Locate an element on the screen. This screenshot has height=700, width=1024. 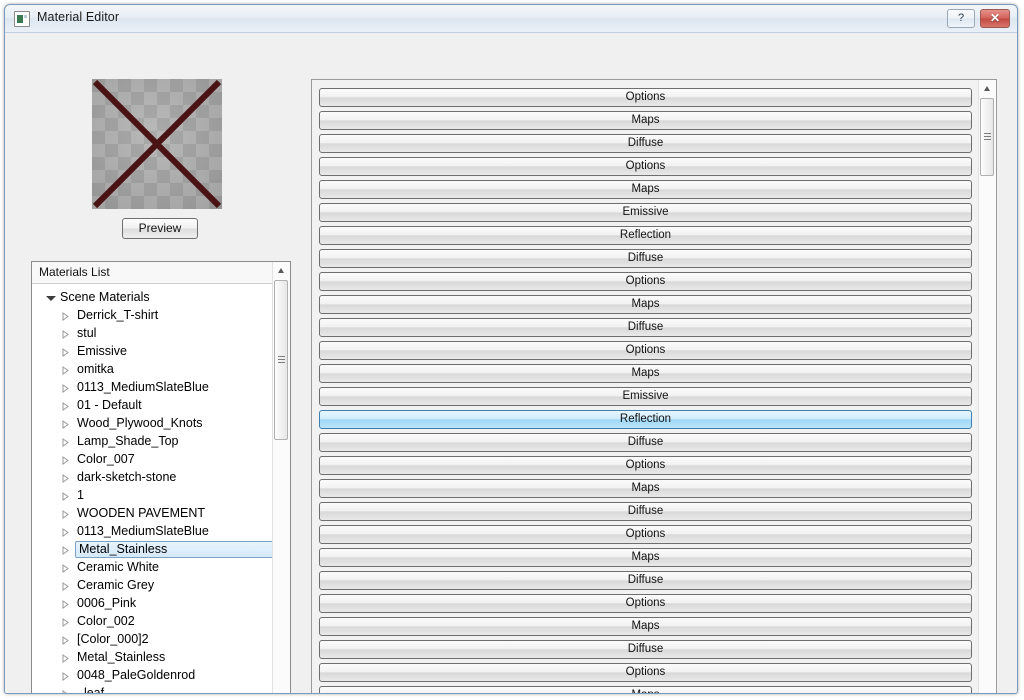
tree-item-label: Metal_Stainless is located at coordinates (123, 549).